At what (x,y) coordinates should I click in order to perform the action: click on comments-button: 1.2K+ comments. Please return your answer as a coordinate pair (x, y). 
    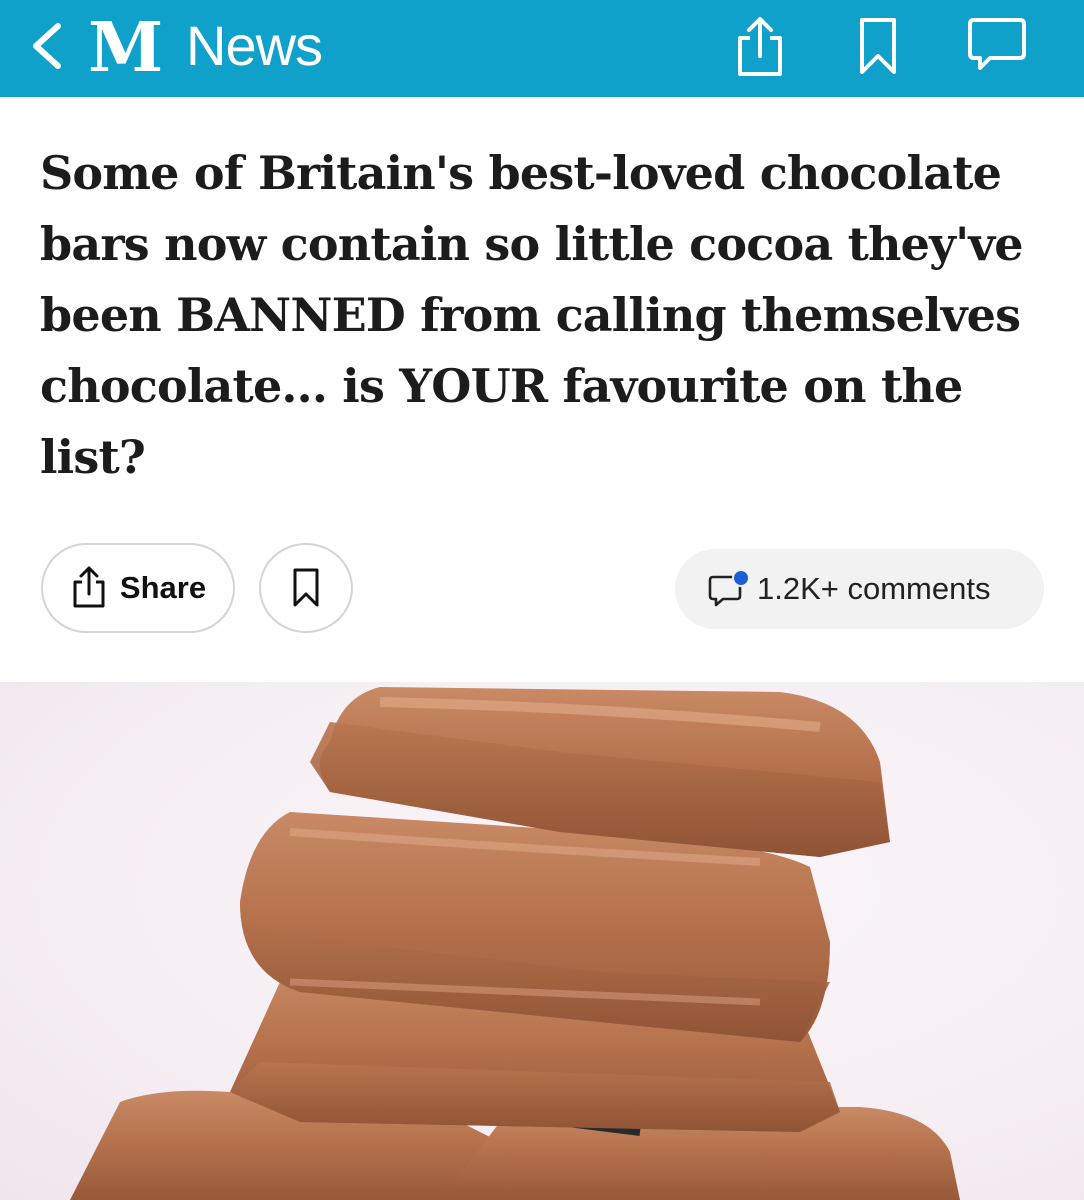
    Looking at the image, I should click on (859, 589).